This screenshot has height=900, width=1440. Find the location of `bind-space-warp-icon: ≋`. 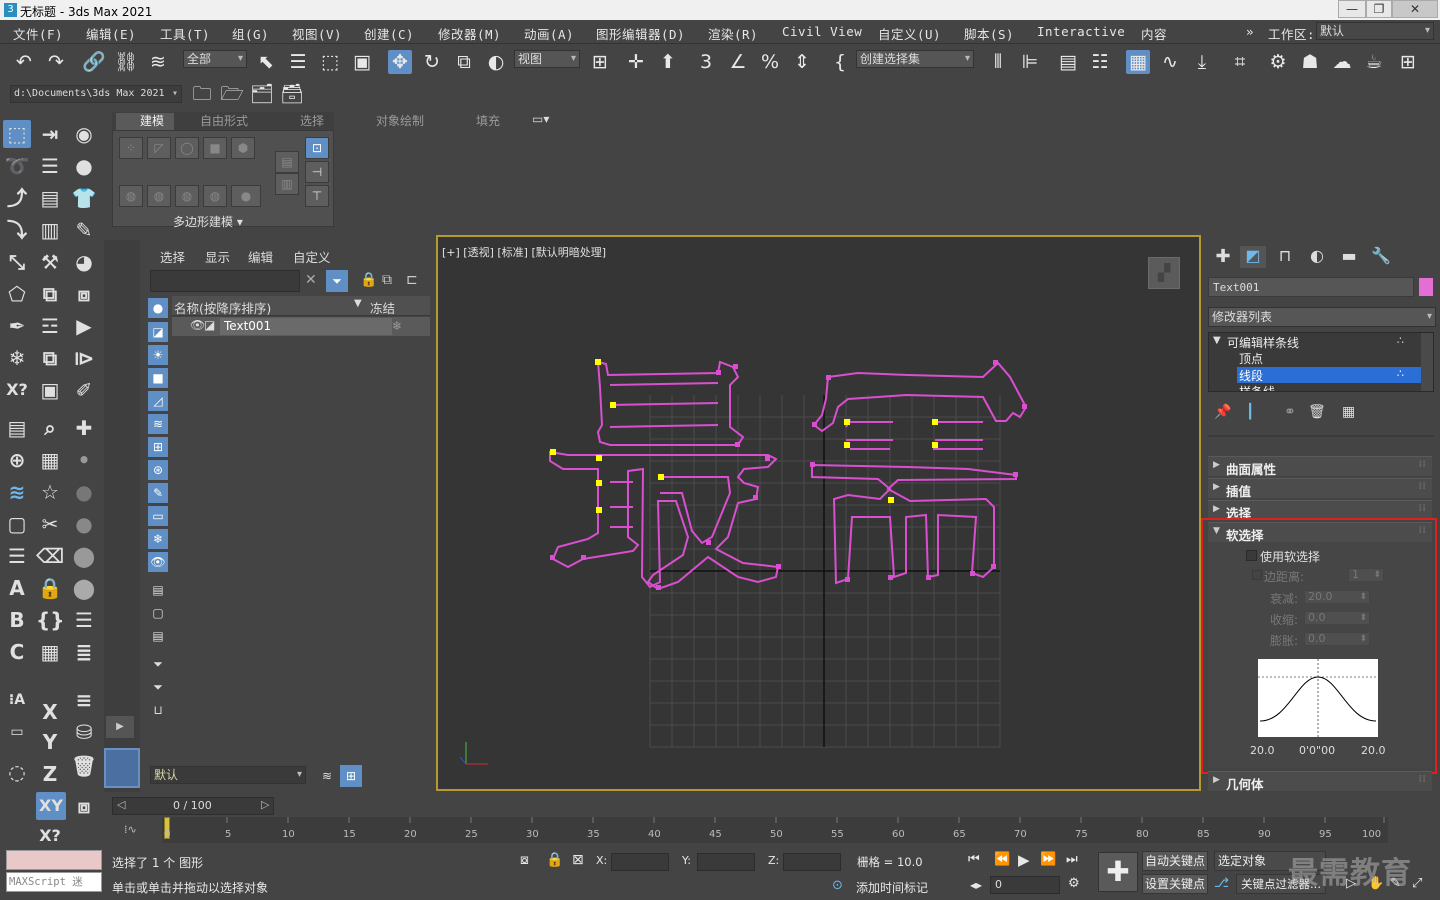

bind-space-warp-icon: ≋ is located at coordinates (158, 62).